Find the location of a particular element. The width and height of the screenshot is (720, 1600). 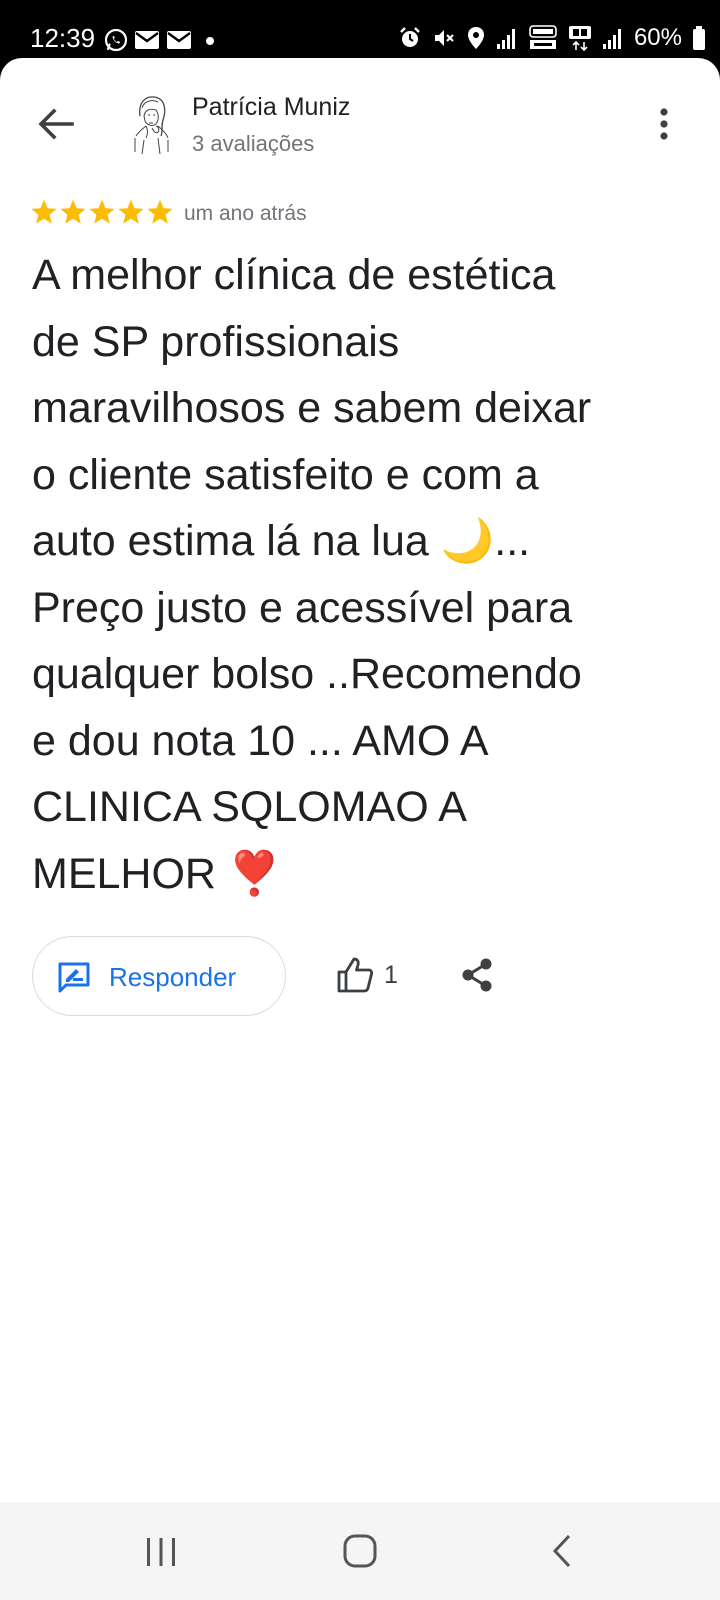

system-back-icon is located at coordinates (562, 1551).